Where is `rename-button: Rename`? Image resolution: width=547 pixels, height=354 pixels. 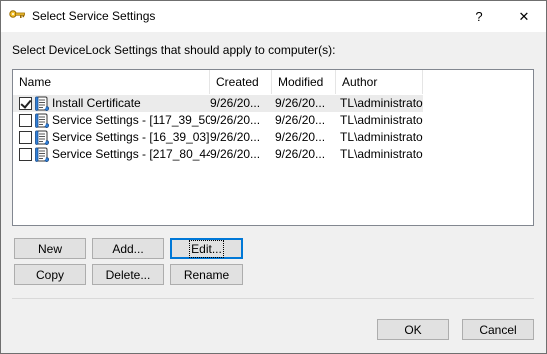 rename-button: Rename is located at coordinates (206, 274).